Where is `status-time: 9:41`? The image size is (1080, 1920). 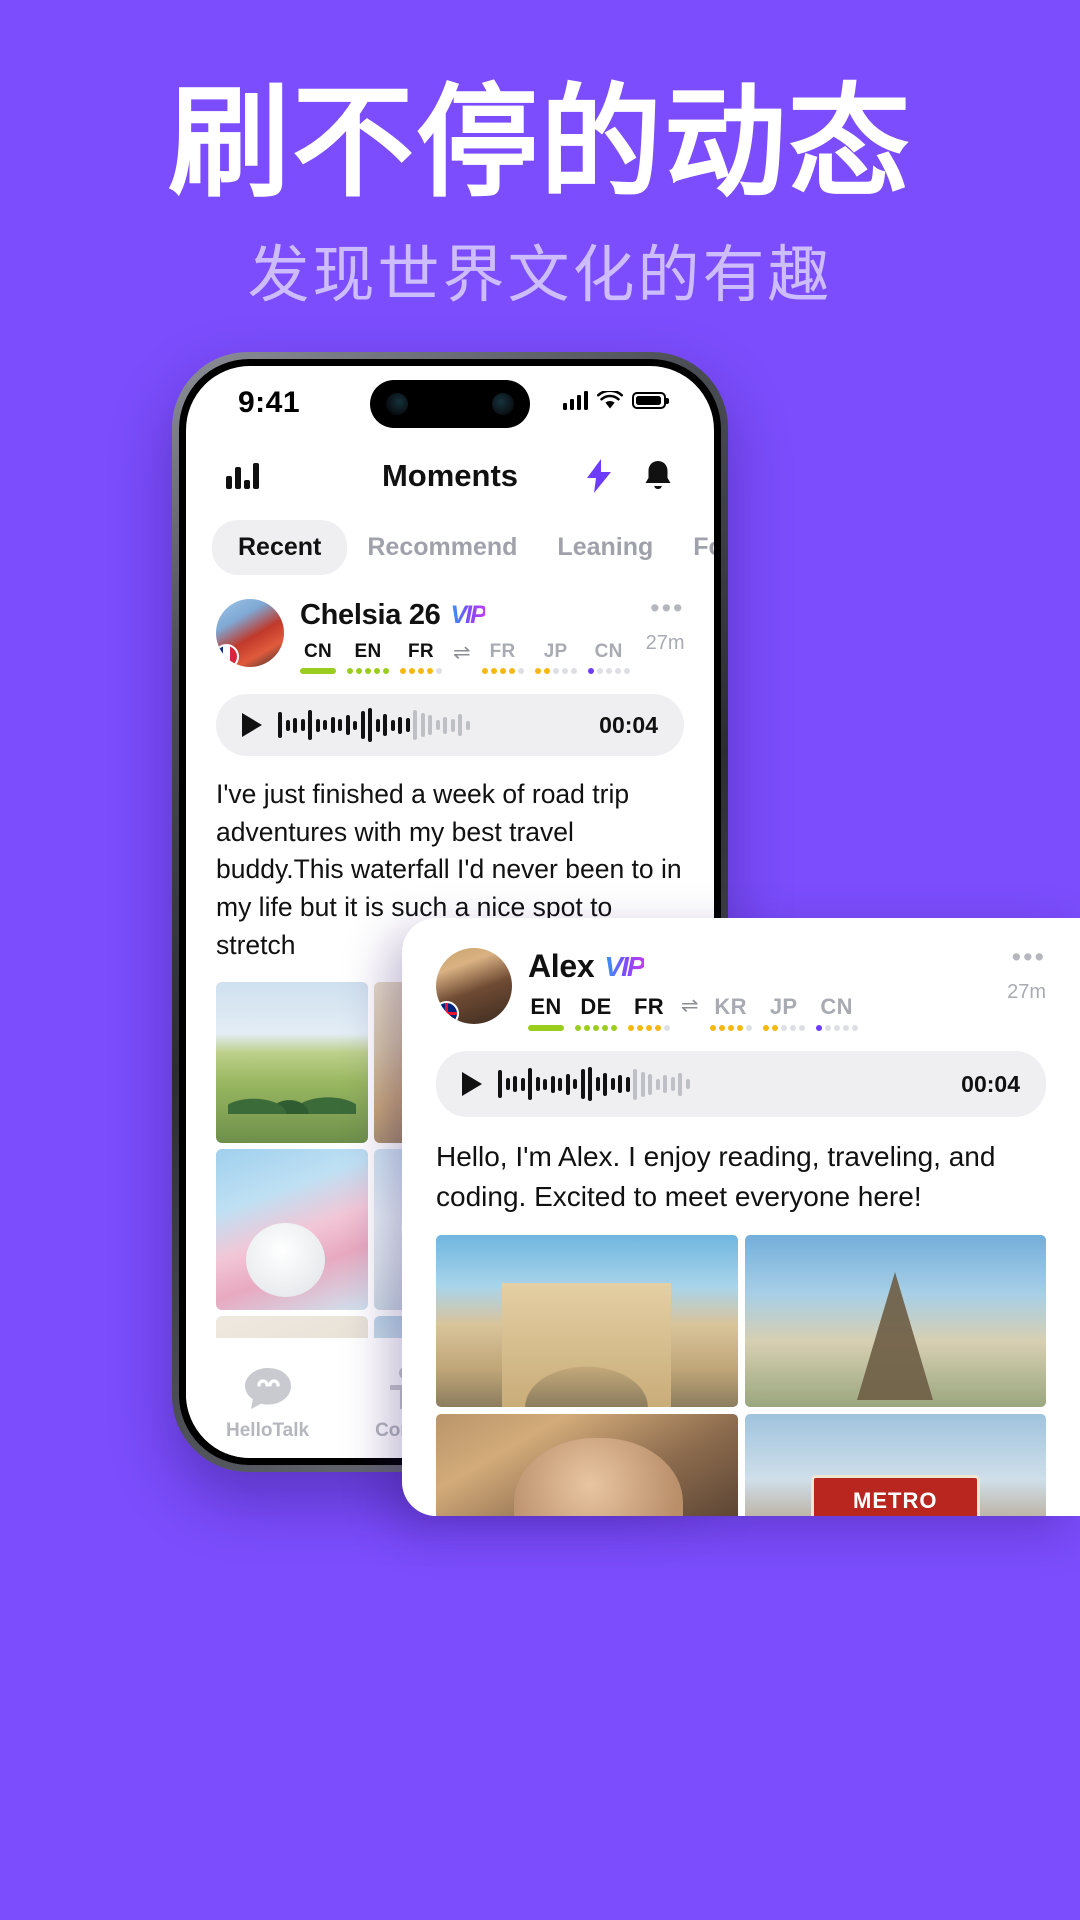
status-time: 9:41 is located at coordinates (269, 402).